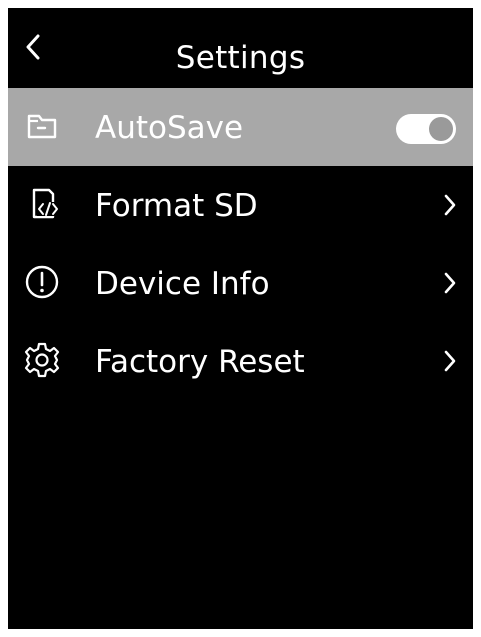 The image size is (481, 637). I want to click on toggle-knob, so click(441, 129).